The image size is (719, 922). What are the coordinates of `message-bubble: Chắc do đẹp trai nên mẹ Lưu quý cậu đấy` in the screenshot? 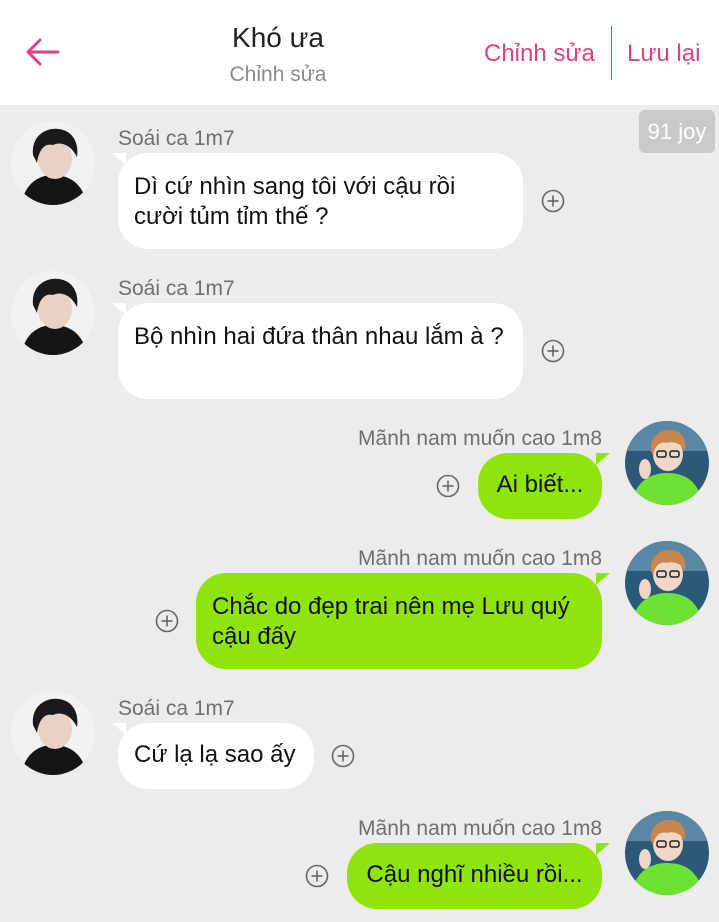 It's located at (399, 621).